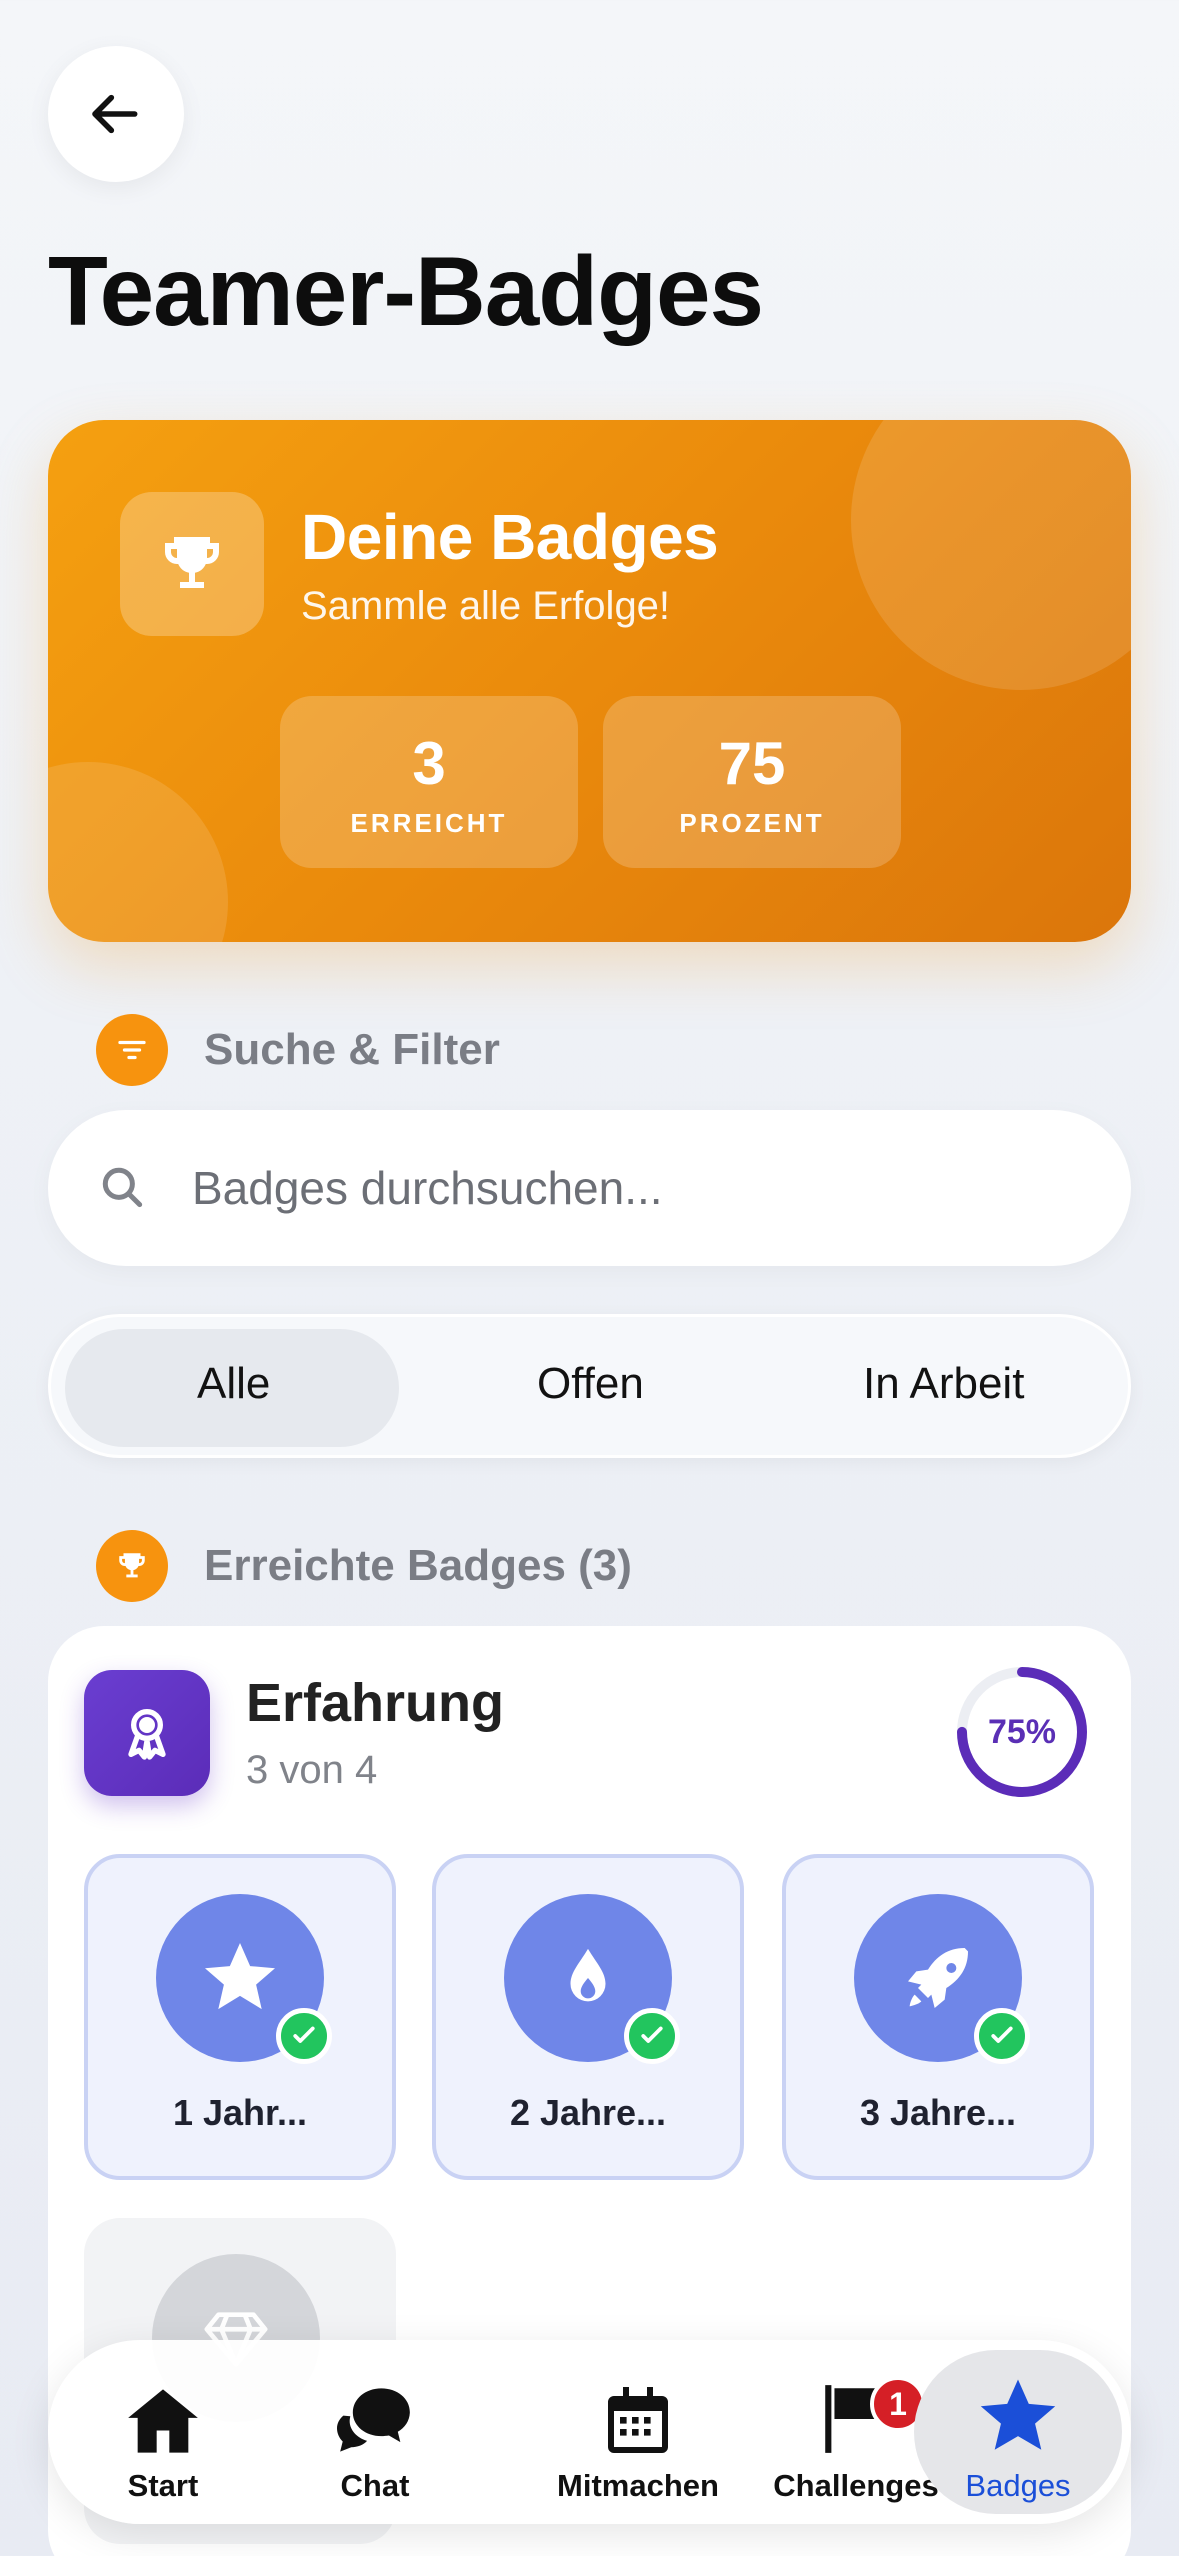 The width and height of the screenshot is (1179, 2556). I want to click on filter-segmented-control: Alle Offen In Arbeit, so click(589, 1386).